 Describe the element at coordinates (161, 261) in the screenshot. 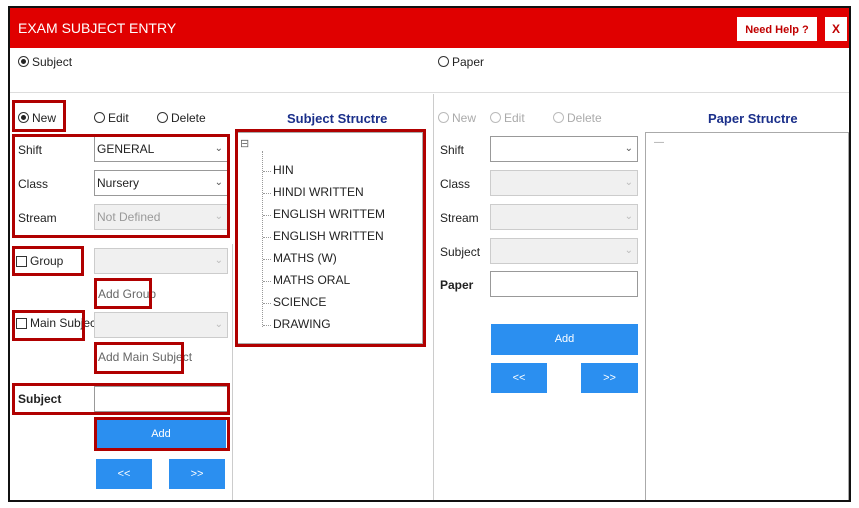

I see `group-select: ⌄` at that location.